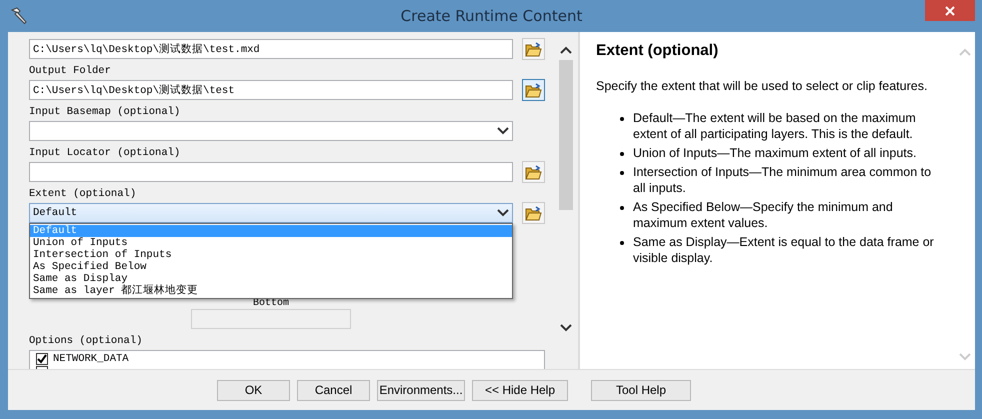 Image resolution: width=982 pixels, height=419 pixels. I want to click on help-bullet: As Specified Below—Specify the minimum and maximum extent values., so click(763, 215).